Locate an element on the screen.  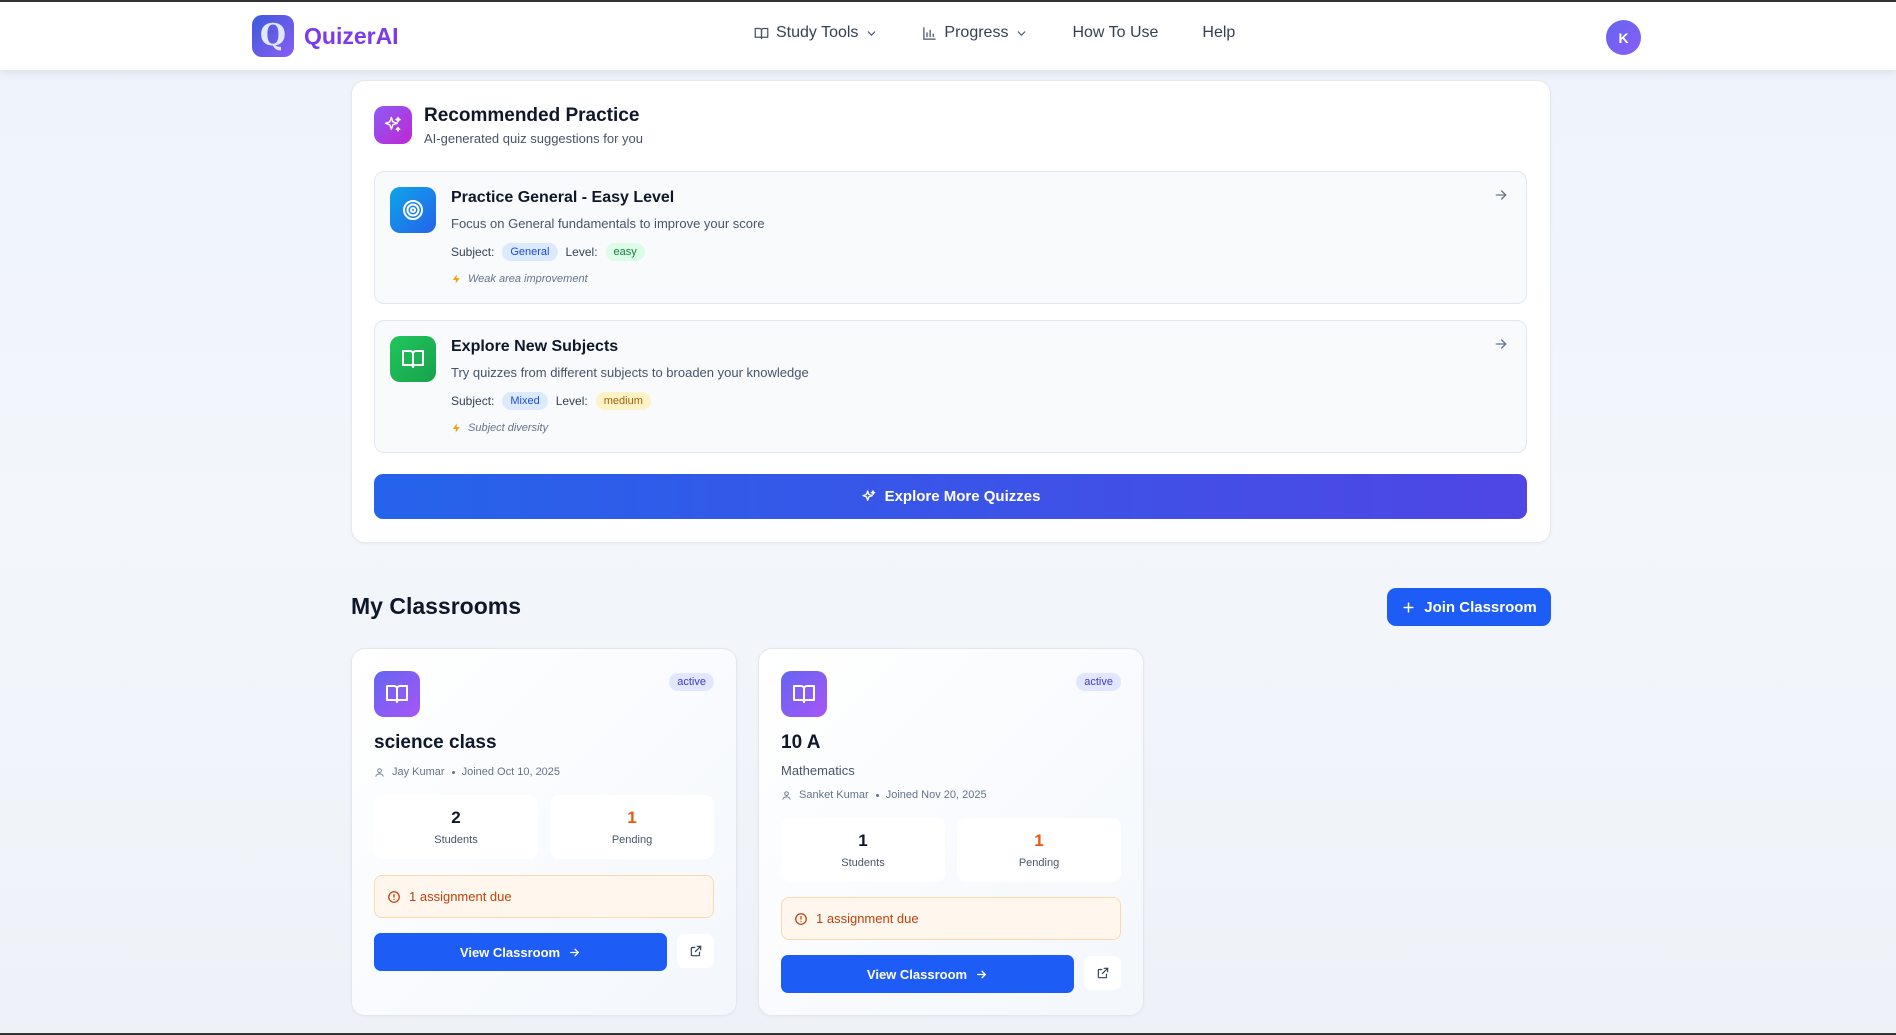
target-icon is located at coordinates (413, 210).